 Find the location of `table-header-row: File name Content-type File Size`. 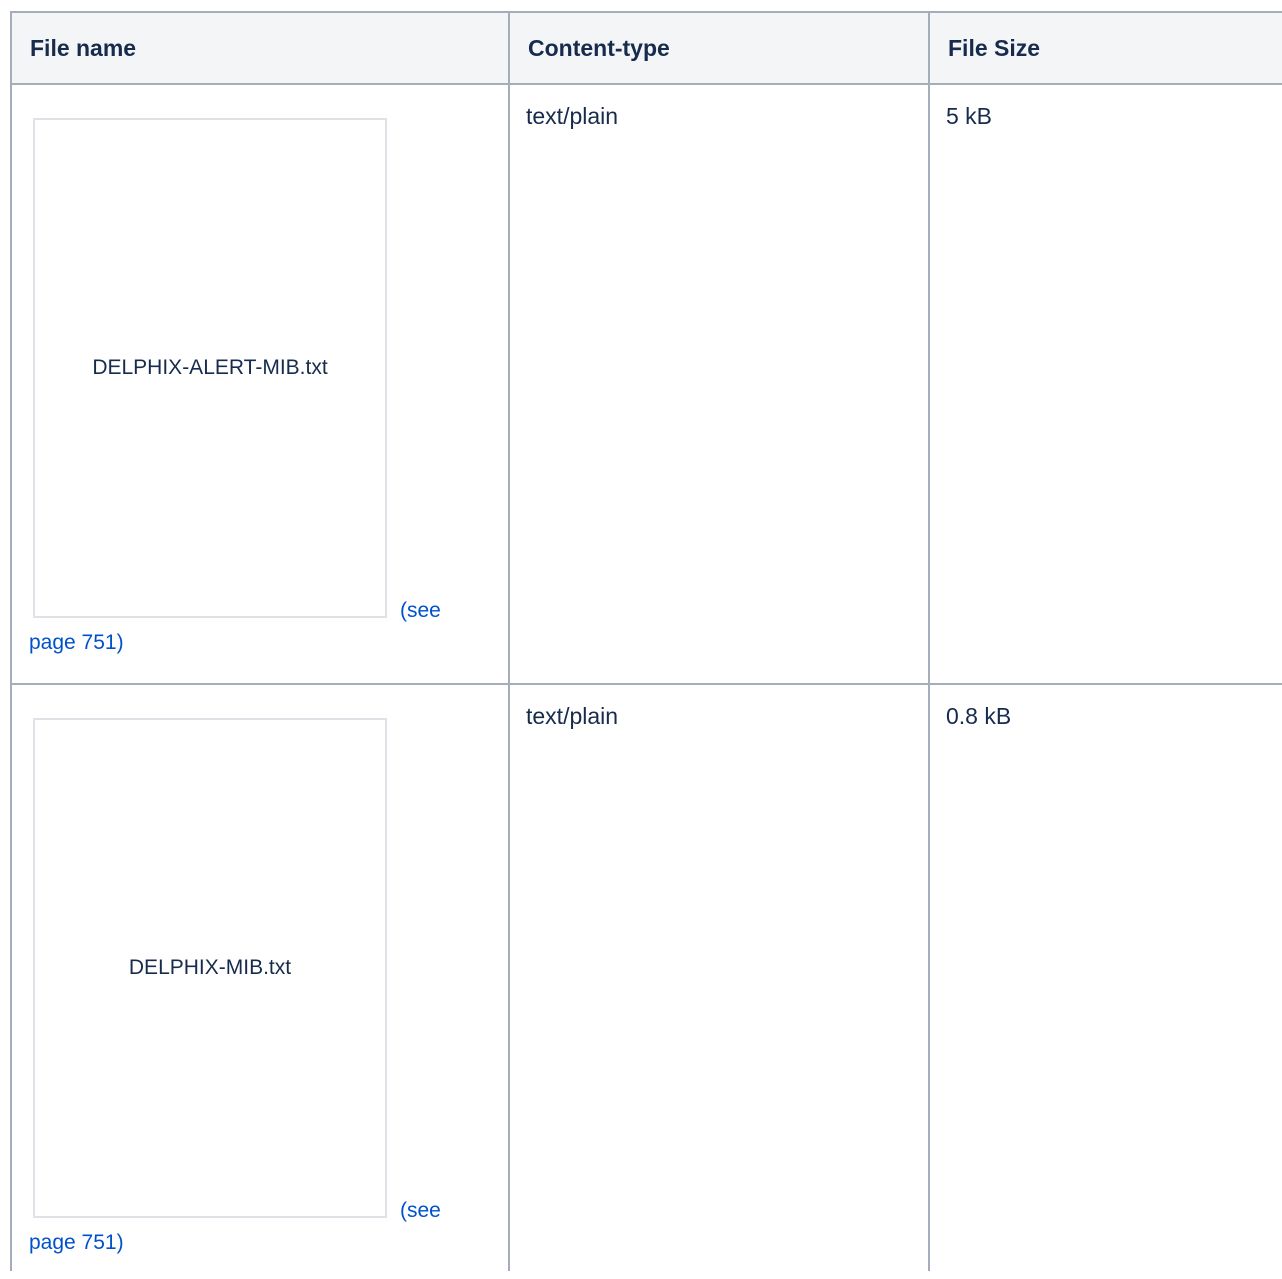

table-header-row: File name Content-type File Size is located at coordinates (646, 48).